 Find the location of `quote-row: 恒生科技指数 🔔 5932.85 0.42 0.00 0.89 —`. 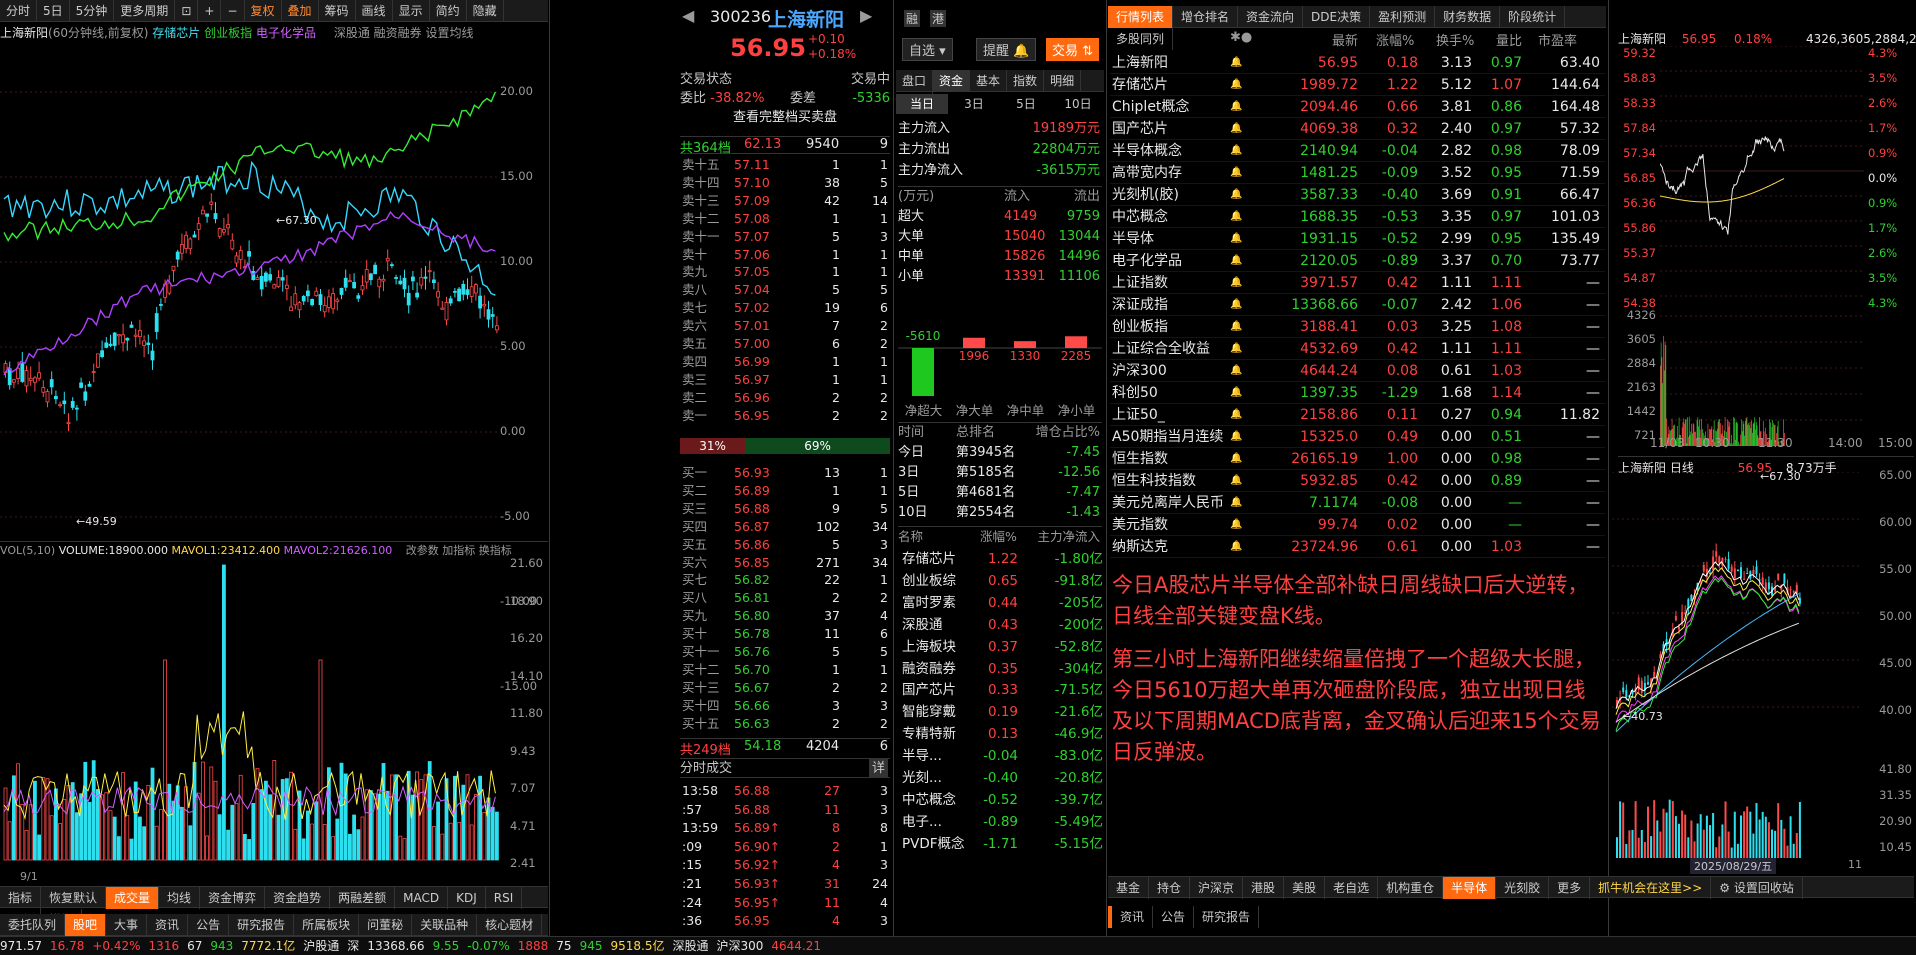

quote-row: 恒生科技指数 🔔 5932.85 0.42 0.00 0.89 — is located at coordinates (1357, 481).